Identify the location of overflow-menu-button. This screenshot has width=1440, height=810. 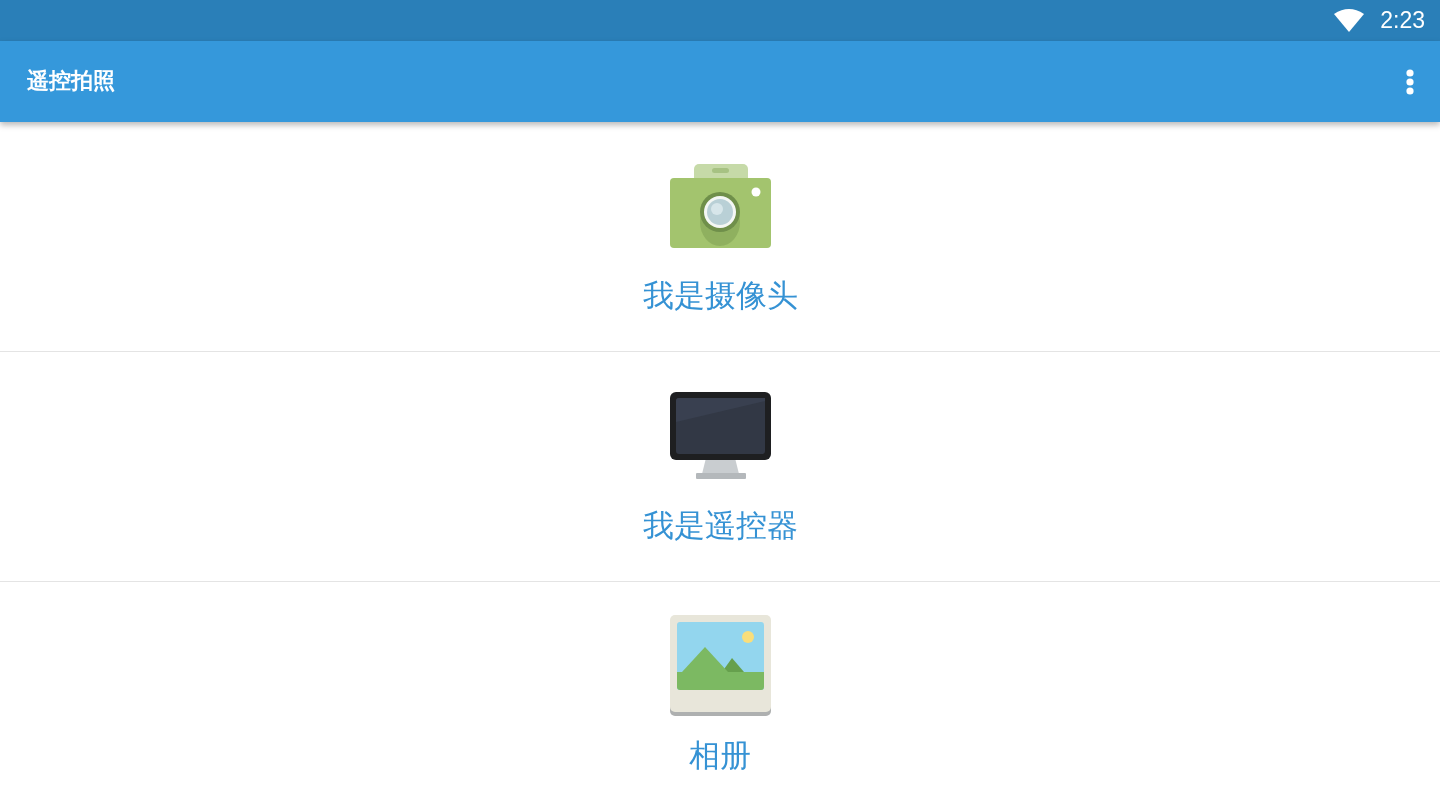
(1410, 81).